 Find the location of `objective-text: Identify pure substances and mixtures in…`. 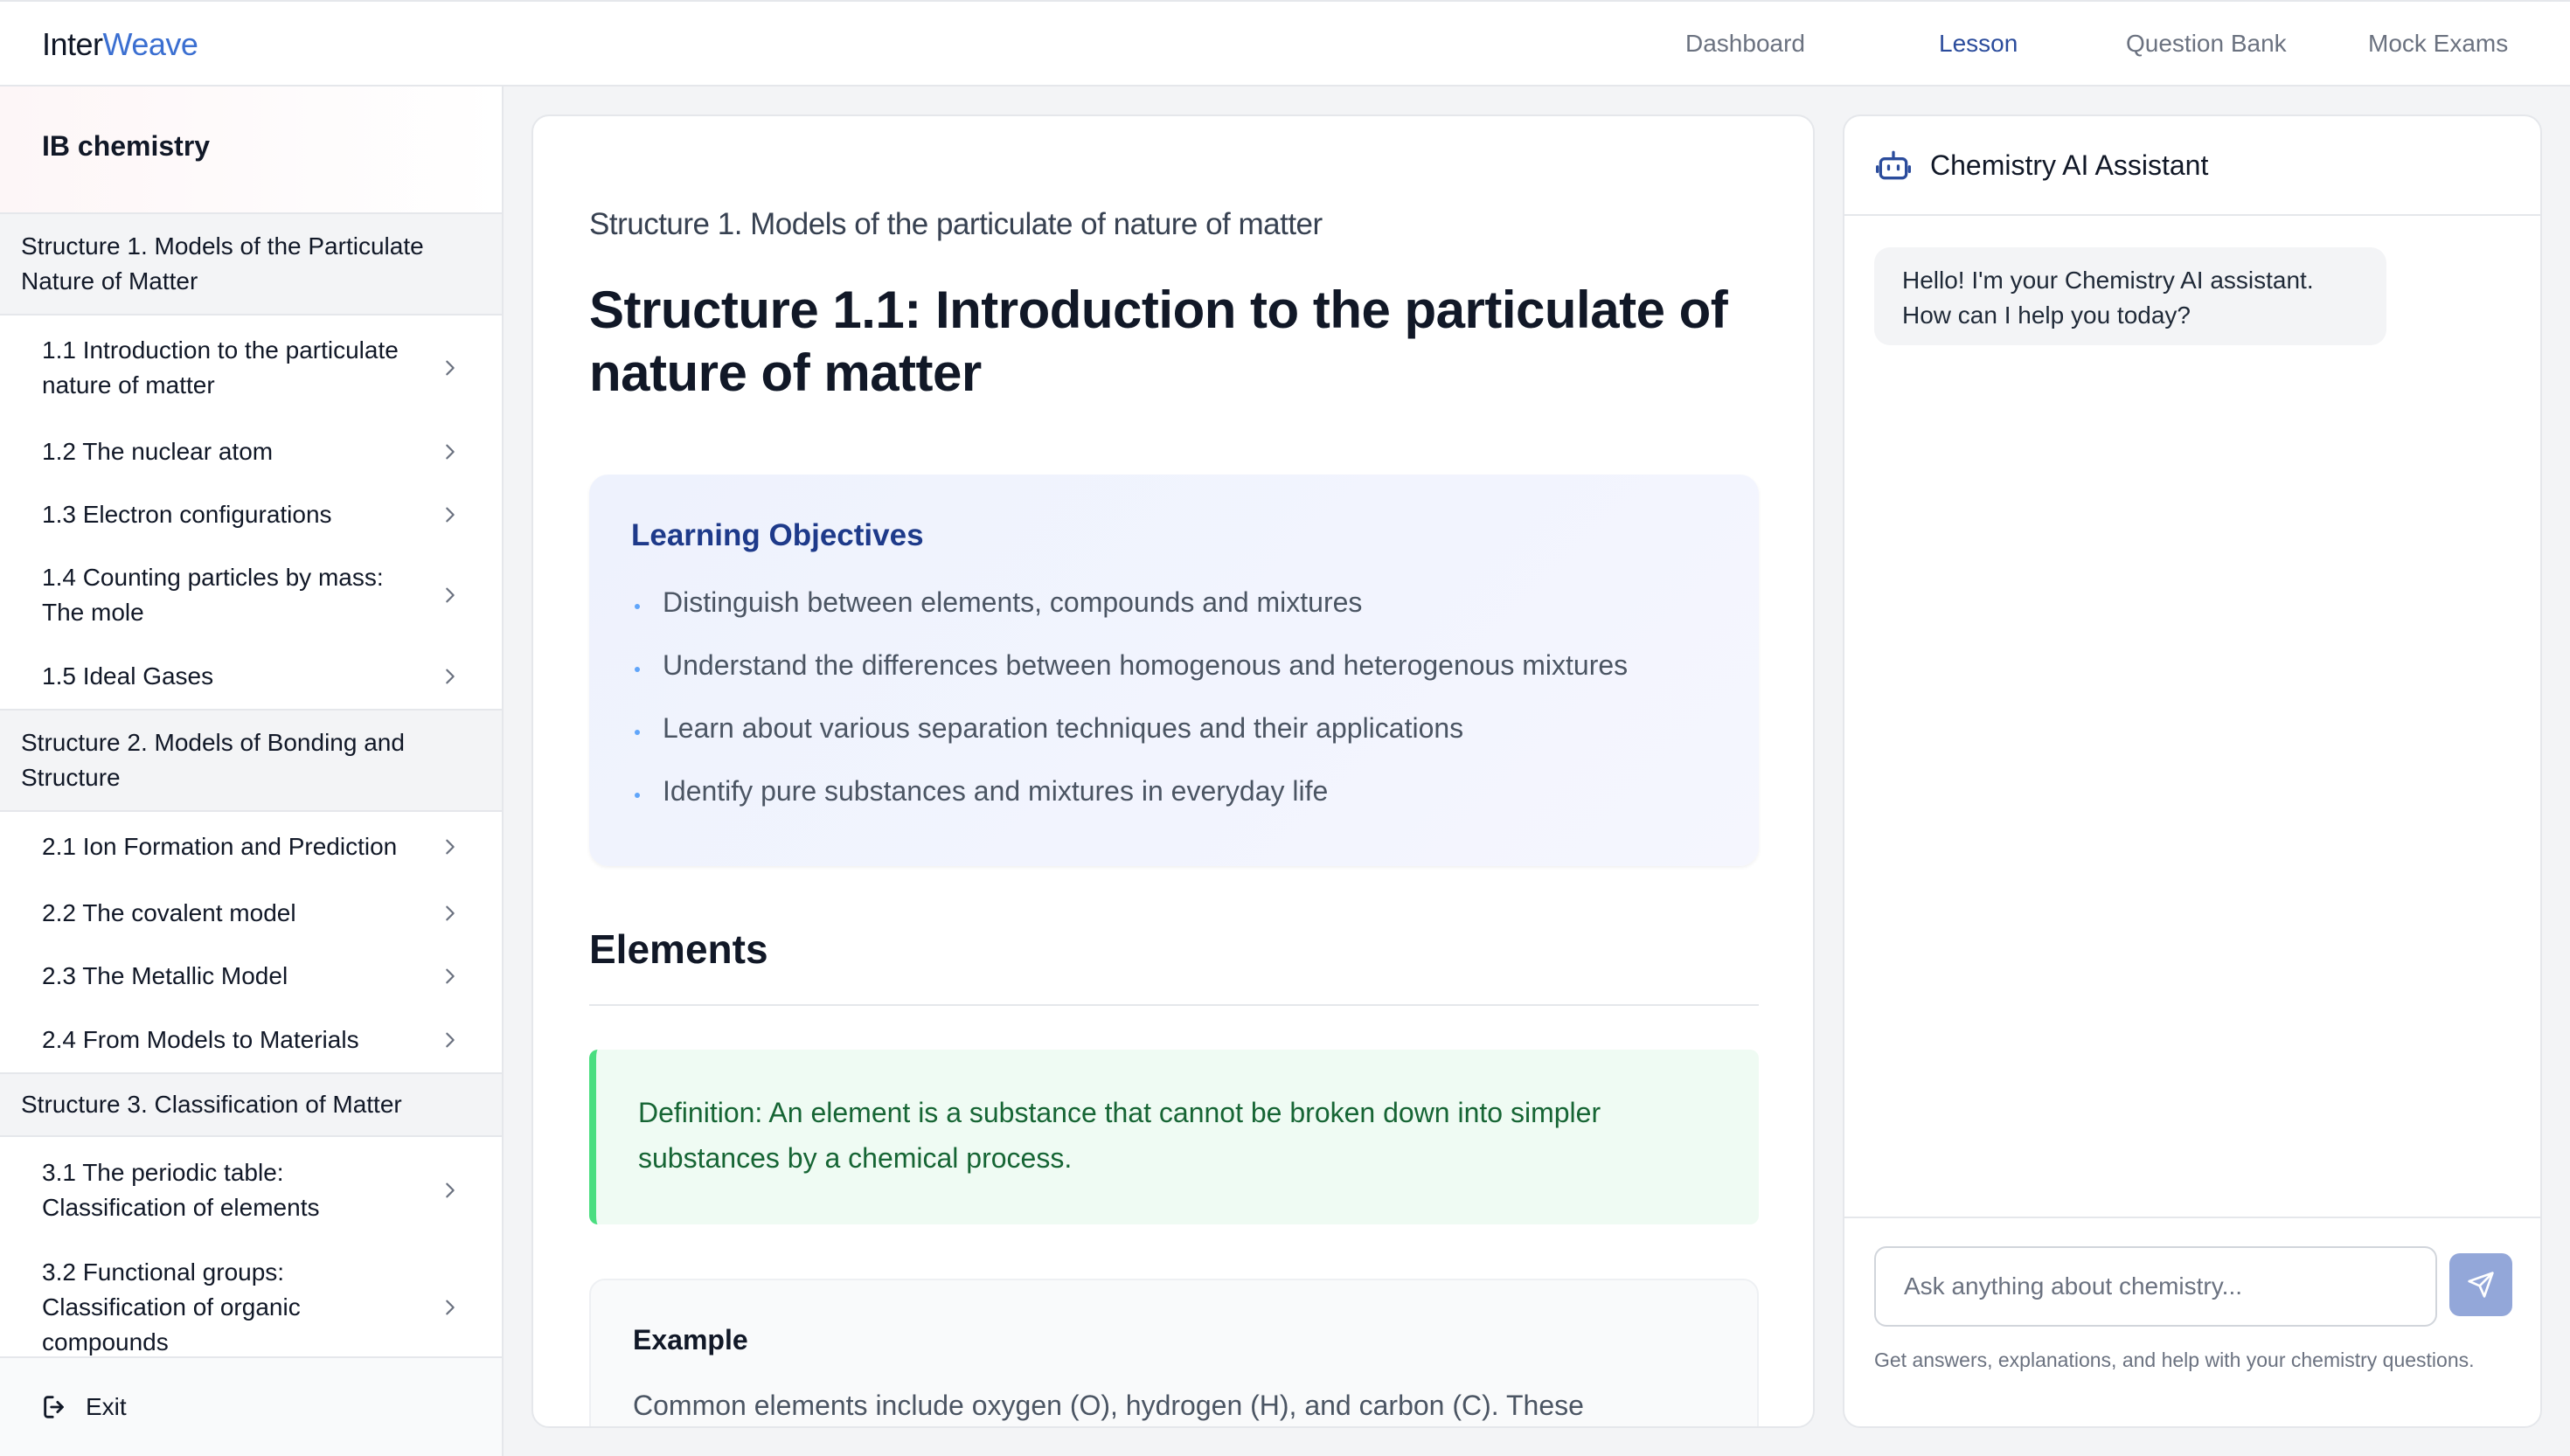

objective-text: Identify pure substances and mixtures in… is located at coordinates (996, 791).